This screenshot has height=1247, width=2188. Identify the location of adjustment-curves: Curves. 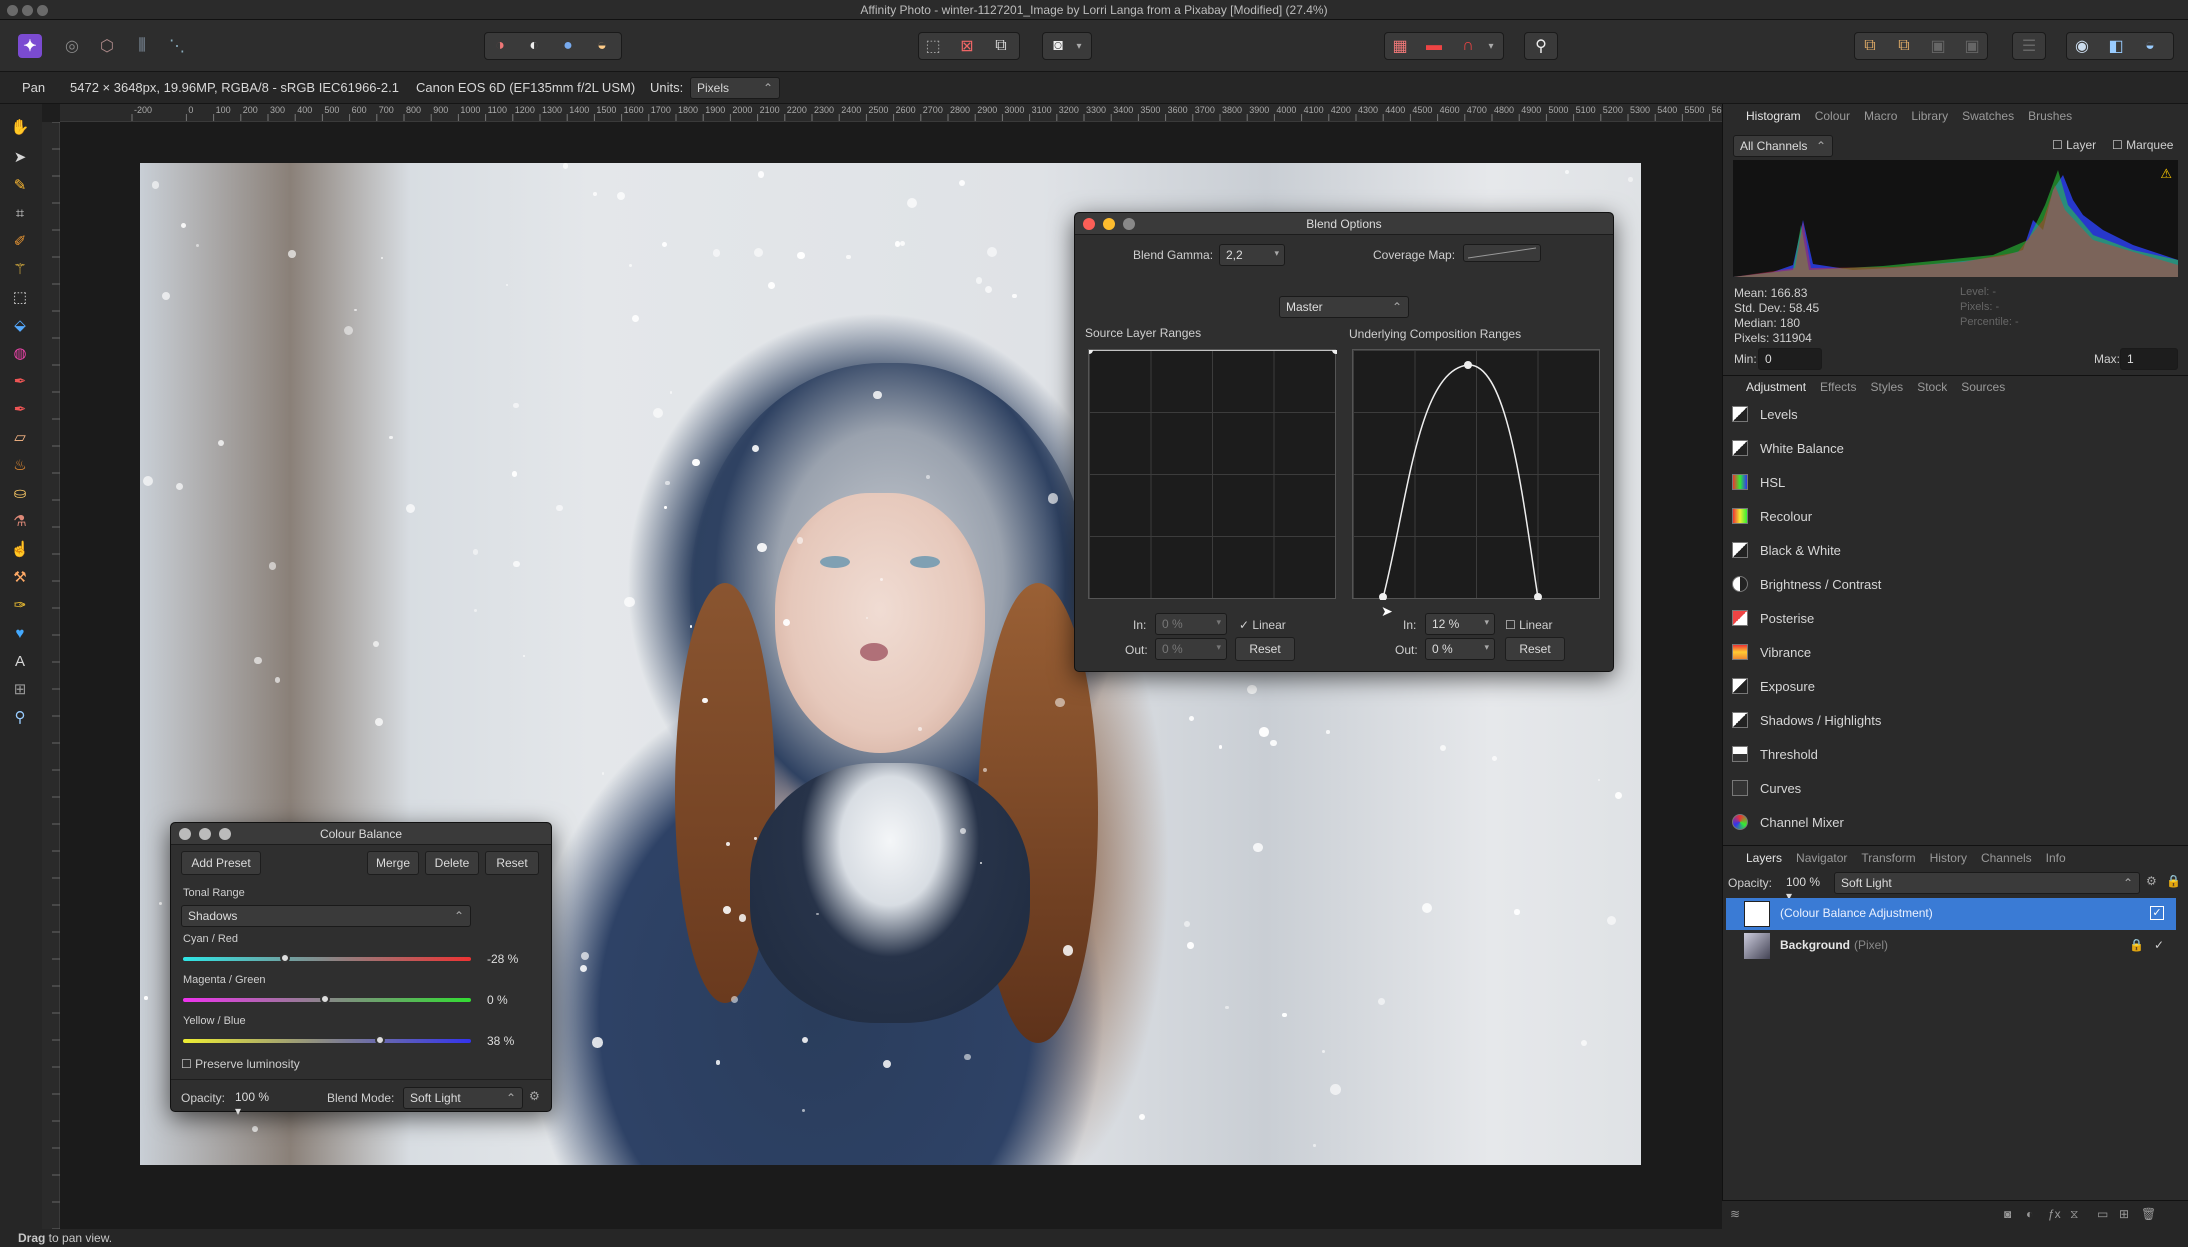
(1955, 788).